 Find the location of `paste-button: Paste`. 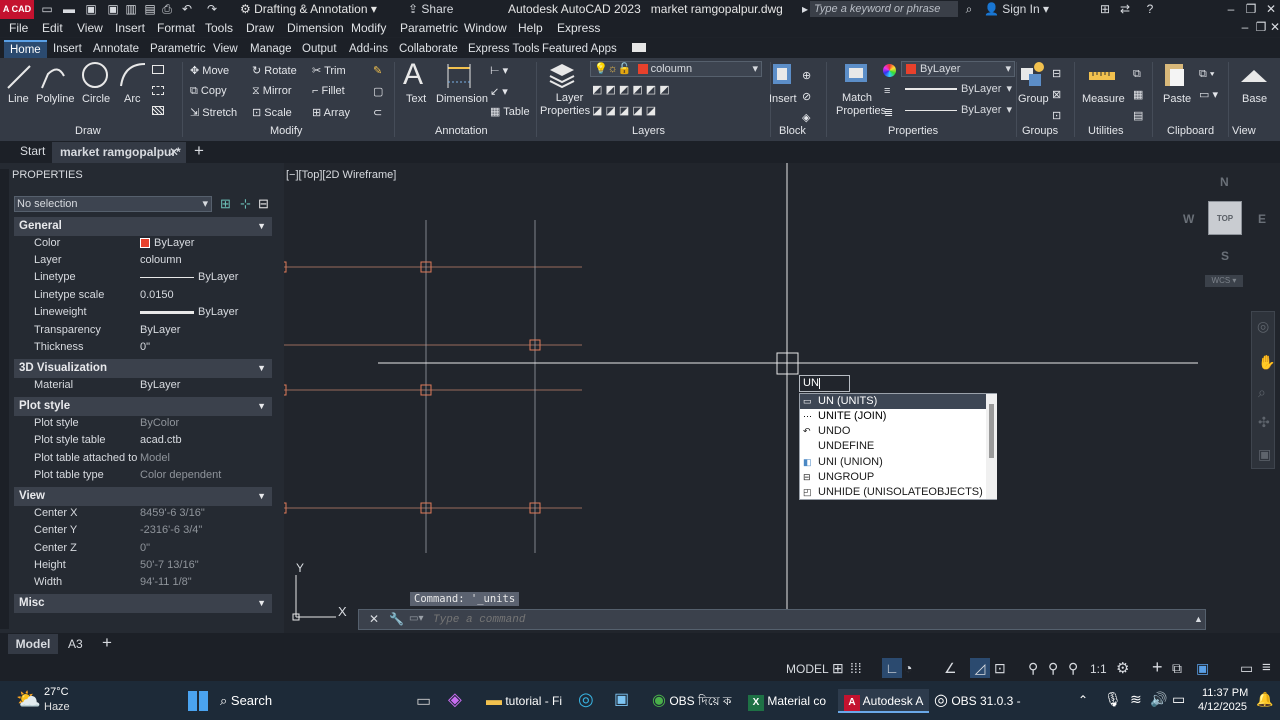

paste-button: Paste is located at coordinates (1177, 99).